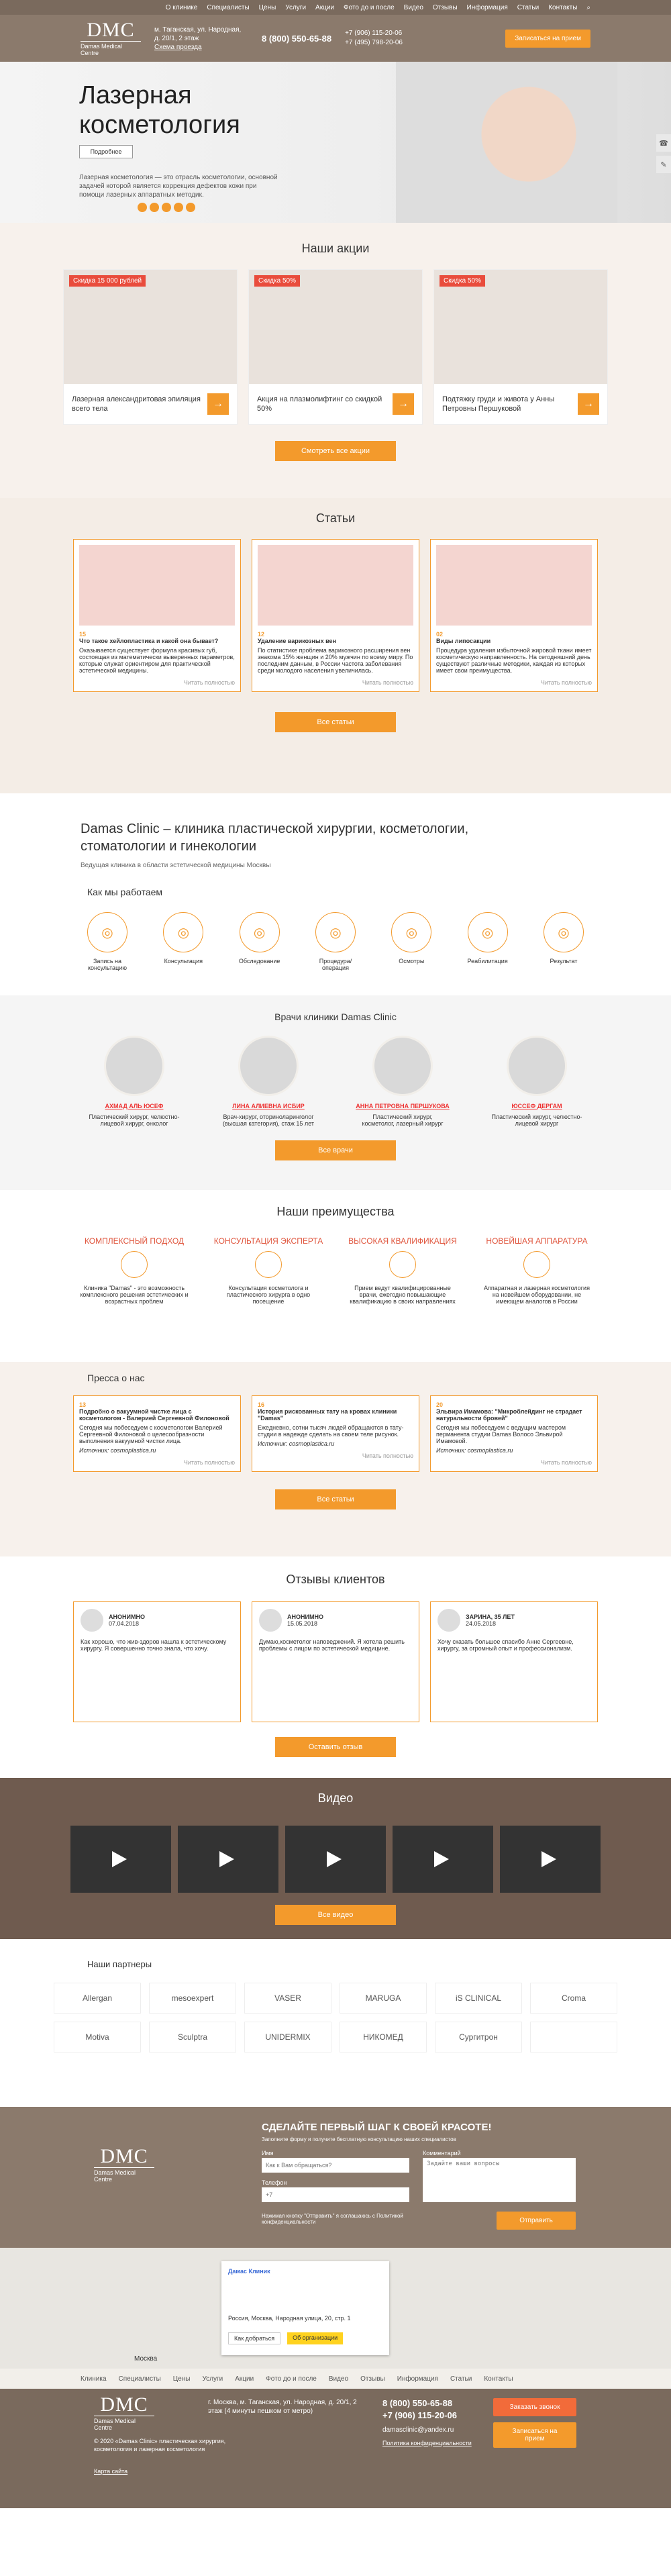  Describe the element at coordinates (106, 151) in the screenshot. I see `hero-button: Подробнее` at that location.